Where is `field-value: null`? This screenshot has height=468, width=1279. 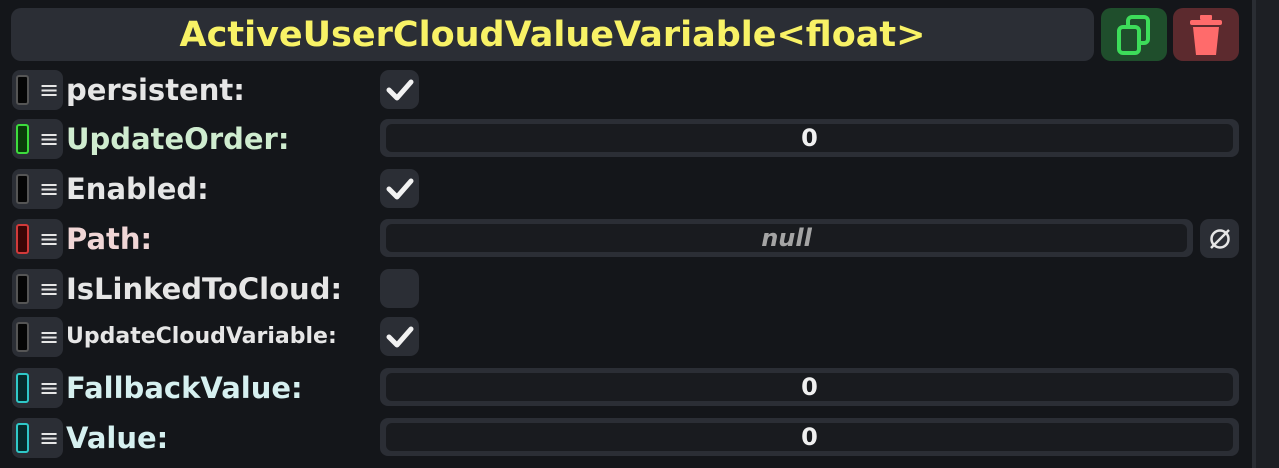 field-value: null is located at coordinates (786, 238).